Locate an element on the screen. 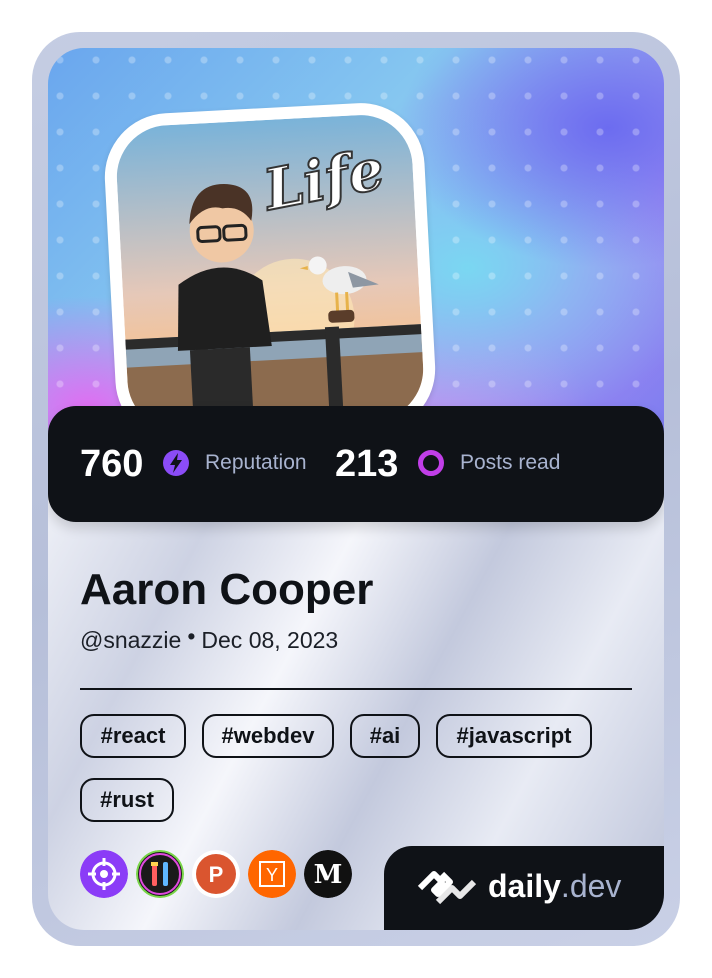 This screenshot has height=978, width=712. reputation-value: 760 is located at coordinates (112, 464).